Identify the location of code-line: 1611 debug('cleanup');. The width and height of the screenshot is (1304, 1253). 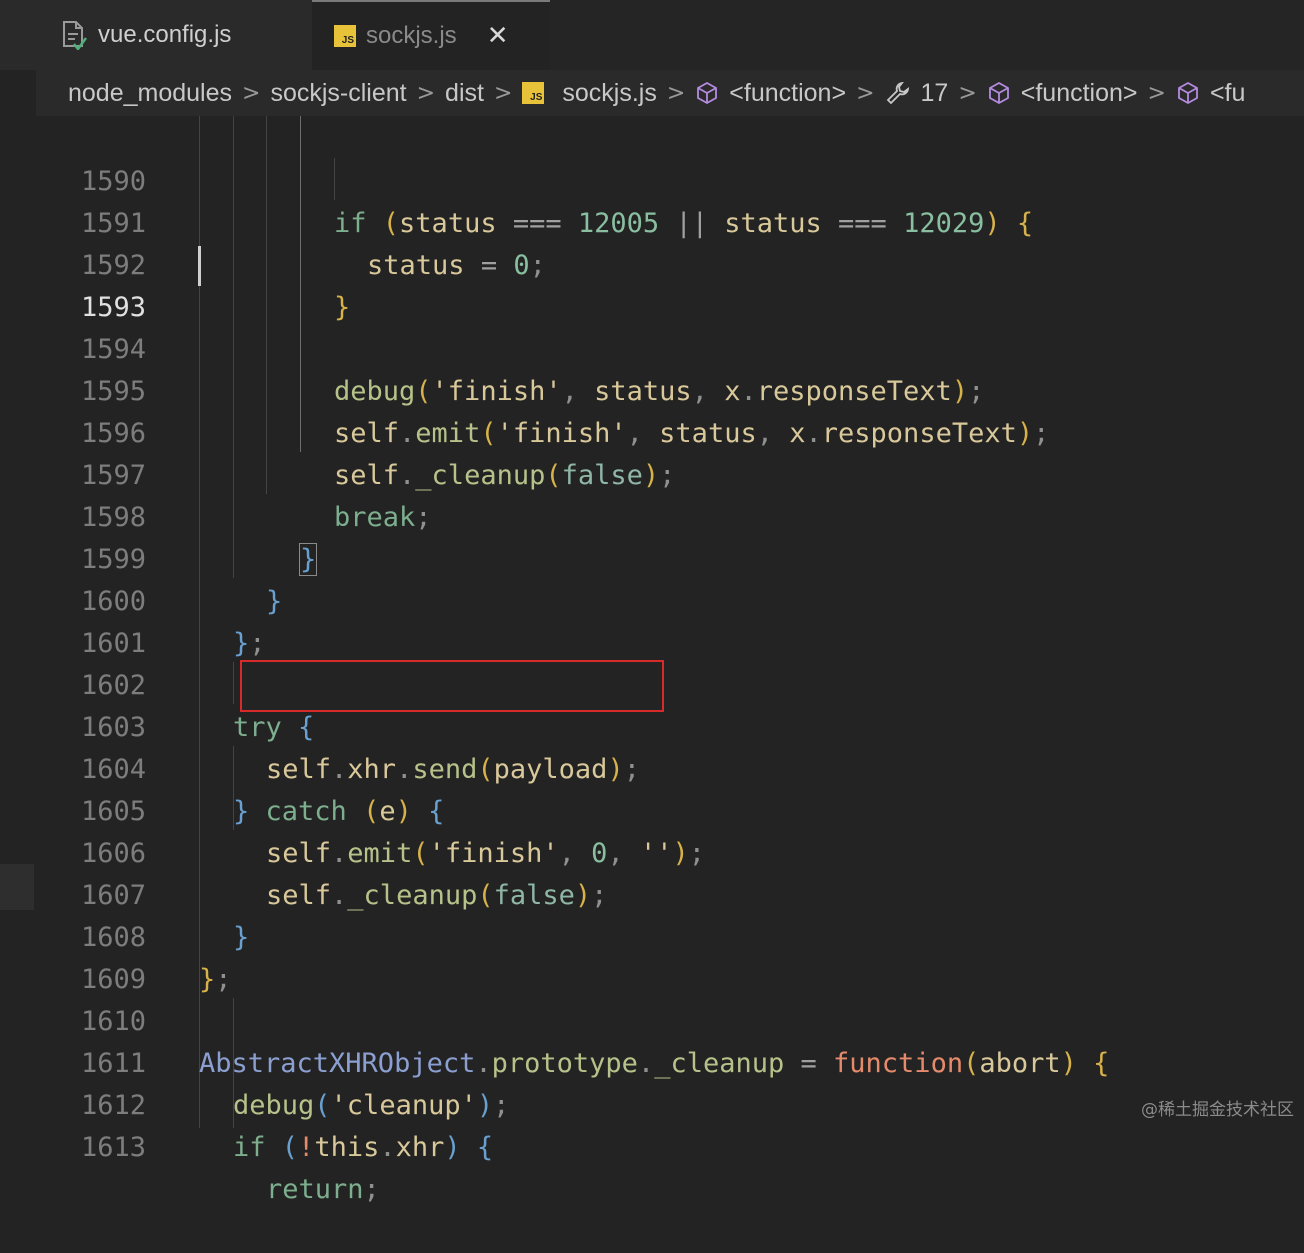
(652, 1061).